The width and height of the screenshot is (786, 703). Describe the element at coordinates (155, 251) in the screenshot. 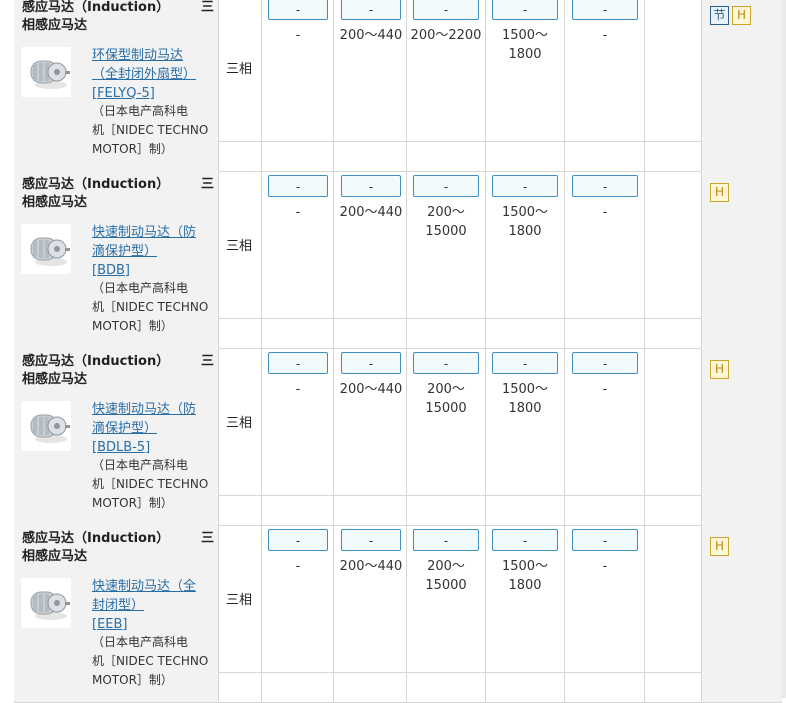

I see `product-link: 快速制动马达（防 滴保护型） [BDB]` at that location.